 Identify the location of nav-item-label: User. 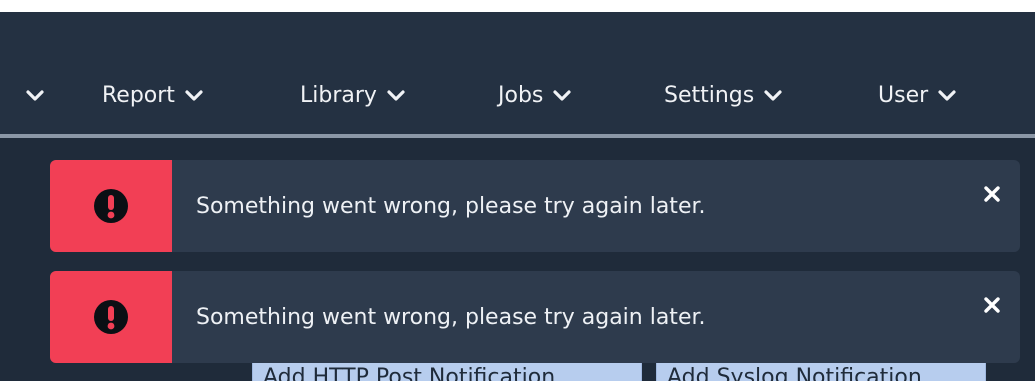
(903, 95).